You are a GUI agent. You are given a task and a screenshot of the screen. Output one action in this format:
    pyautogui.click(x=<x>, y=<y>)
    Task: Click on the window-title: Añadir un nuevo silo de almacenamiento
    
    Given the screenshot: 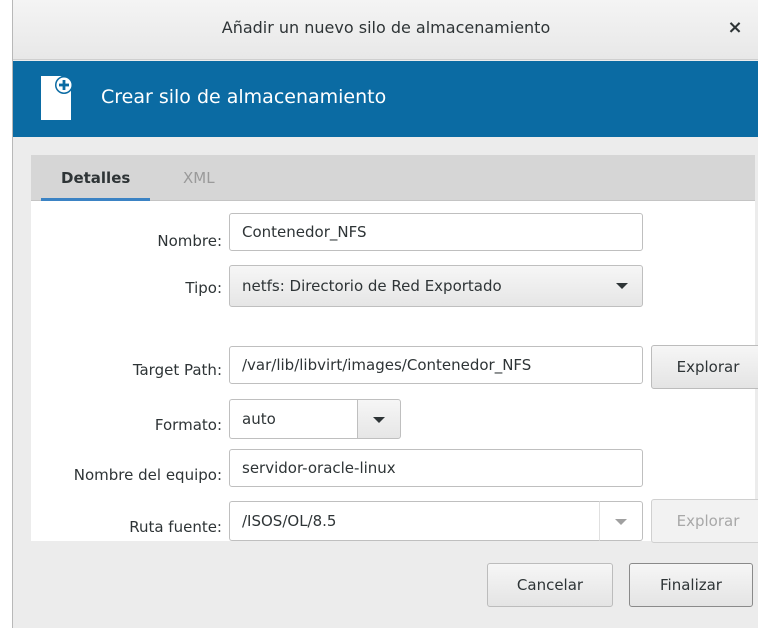 What is the action you would take?
    pyautogui.click(x=386, y=27)
    